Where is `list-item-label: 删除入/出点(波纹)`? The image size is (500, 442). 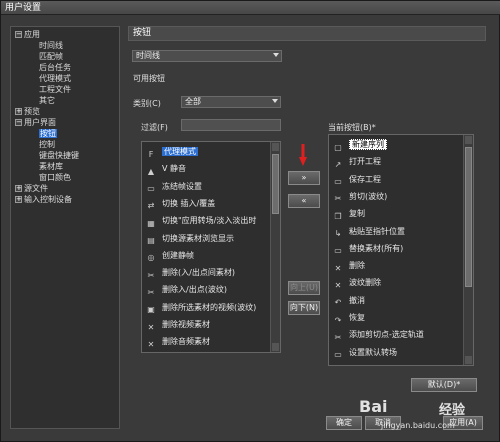 list-item-label: 删除入/出点(波纹) is located at coordinates (194, 290).